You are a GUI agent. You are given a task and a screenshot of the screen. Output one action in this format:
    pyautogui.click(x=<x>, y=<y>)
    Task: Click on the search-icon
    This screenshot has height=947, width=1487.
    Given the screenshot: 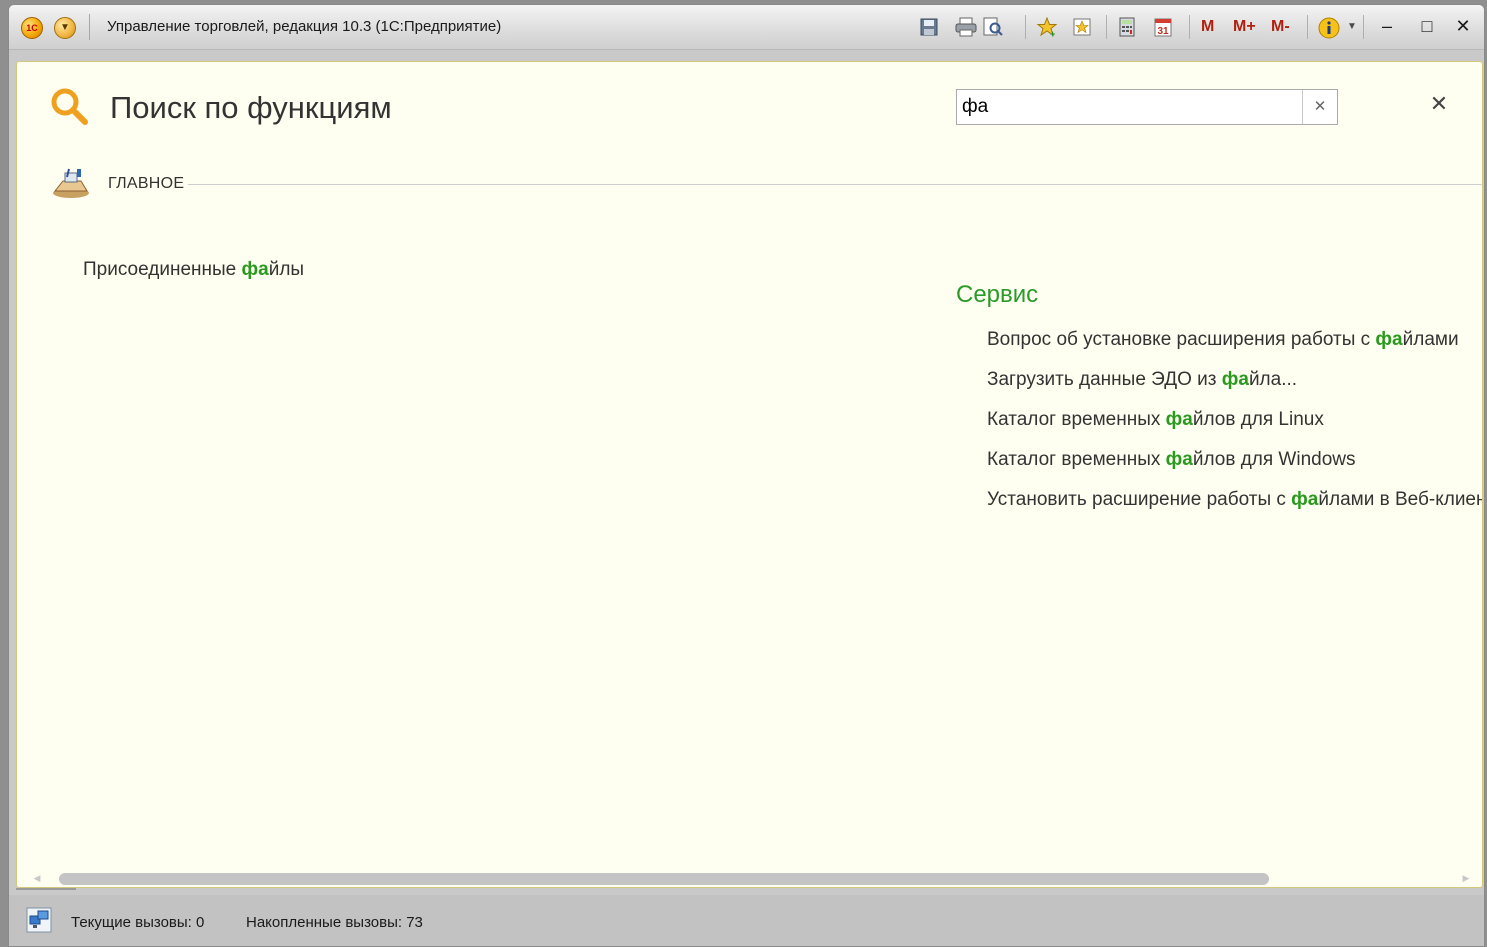 What is the action you would take?
    pyautogui.click(x=70, y=107)
    